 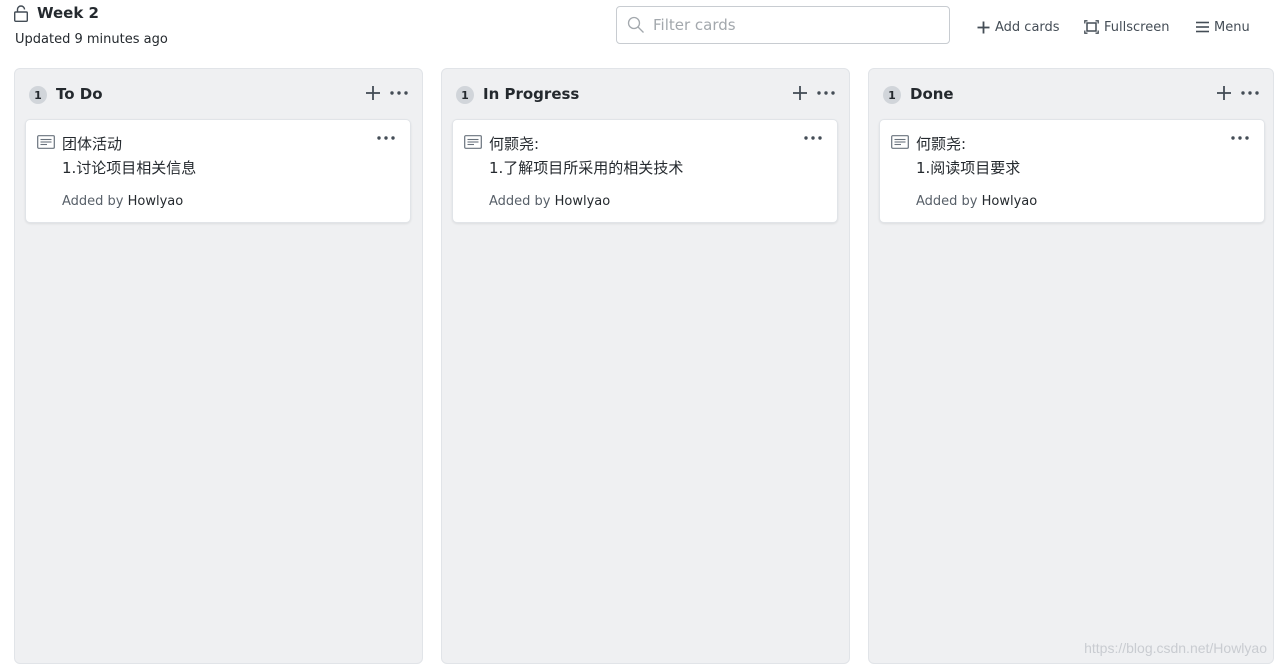 What do you see at coordinates (218, 171) in the screenshot?
I see `note-card: 团体活动 1.讨论项目相关信息 Added by Howlyao` at bounding box center [218, 171].